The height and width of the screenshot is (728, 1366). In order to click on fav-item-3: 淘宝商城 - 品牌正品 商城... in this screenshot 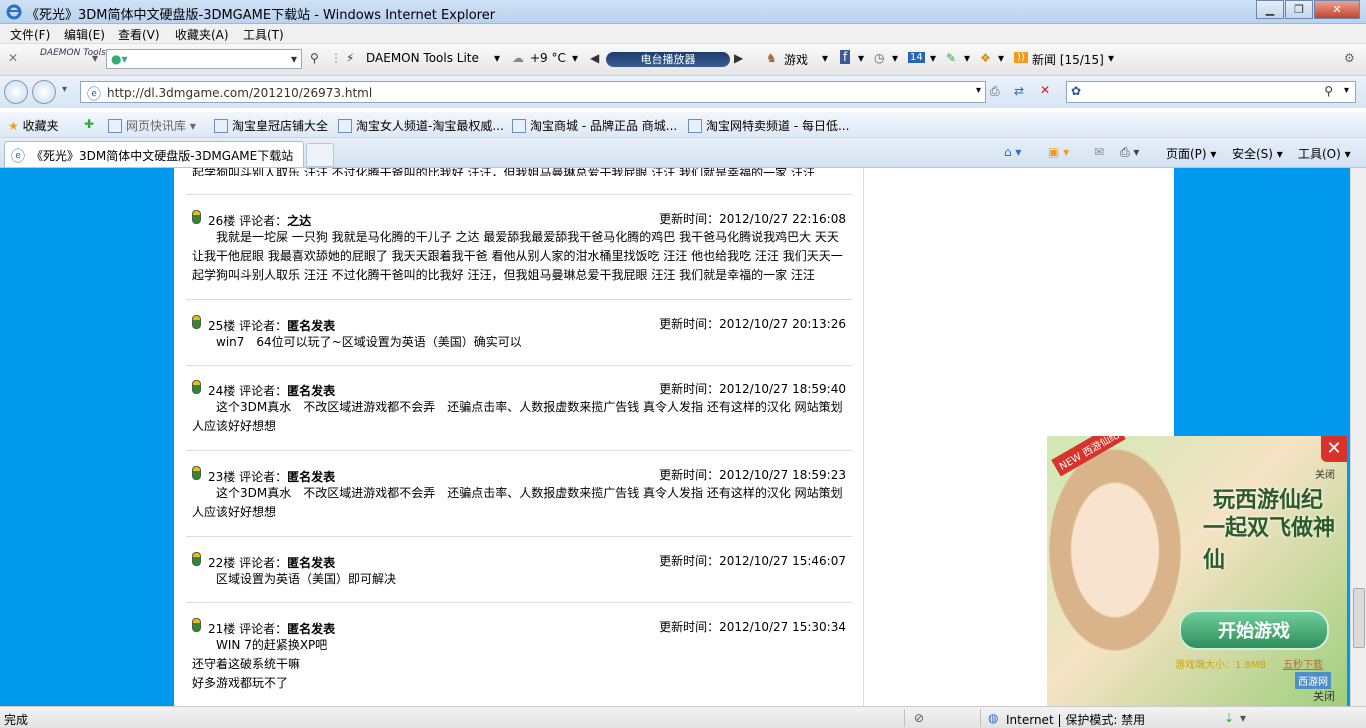, I will do `click(594, 125)`.